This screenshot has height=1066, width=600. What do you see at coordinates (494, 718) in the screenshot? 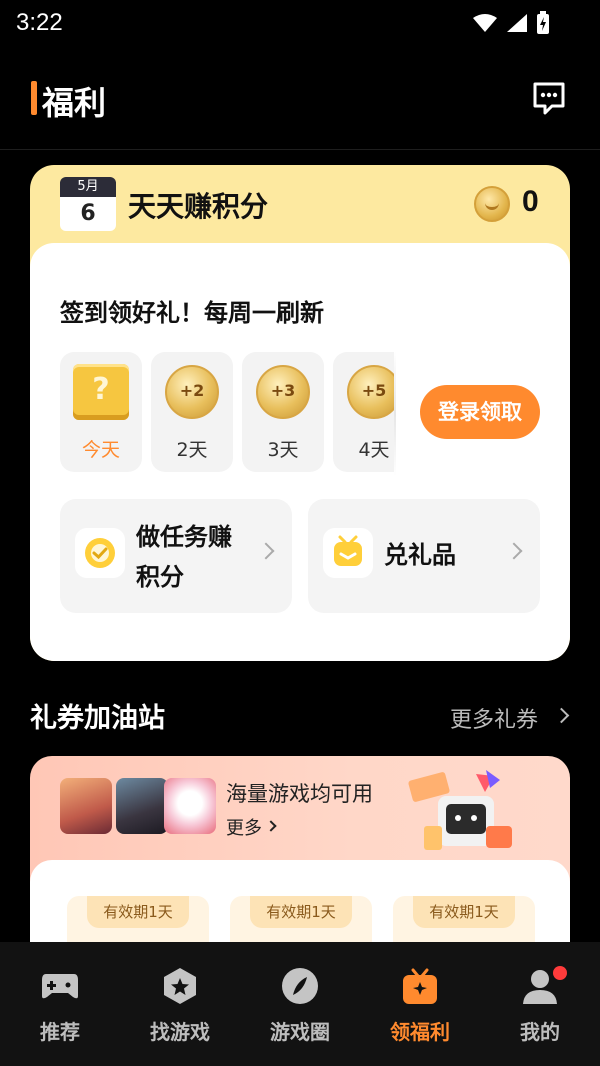
I see `more-coupons-link: 更多礼券` at bounding box center [494, 718].